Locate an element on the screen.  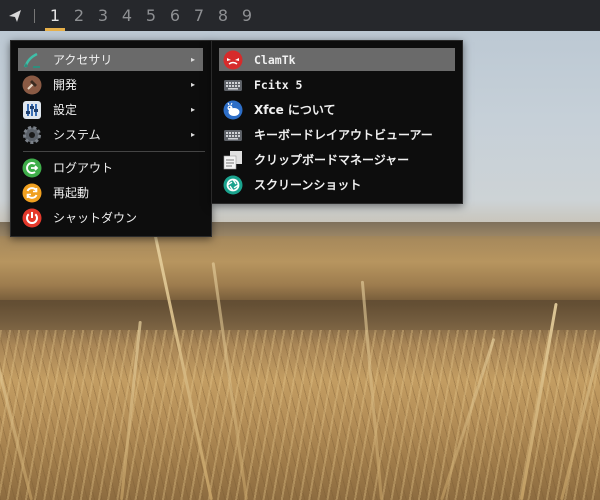
menu-item-accessories: アクセサリ ▸ is located at coordinates (110, 59).